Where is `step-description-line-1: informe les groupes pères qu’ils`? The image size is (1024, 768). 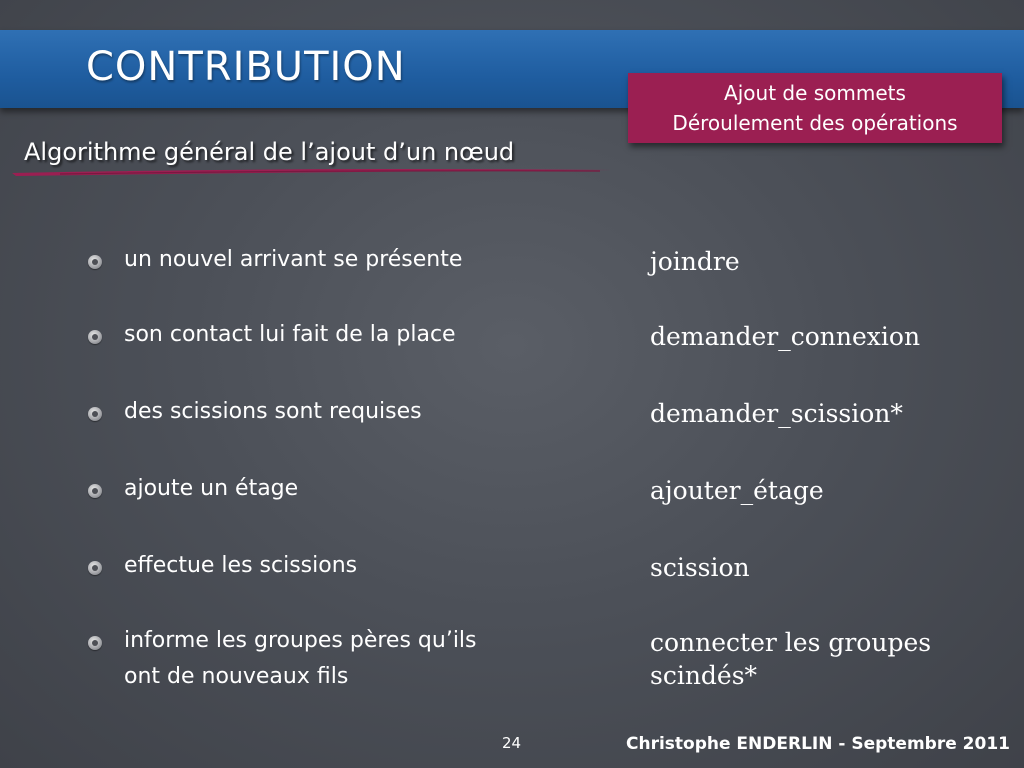 step-description-line-1: informe les groupes pères qu’ils is located at coordinates (300, 640).